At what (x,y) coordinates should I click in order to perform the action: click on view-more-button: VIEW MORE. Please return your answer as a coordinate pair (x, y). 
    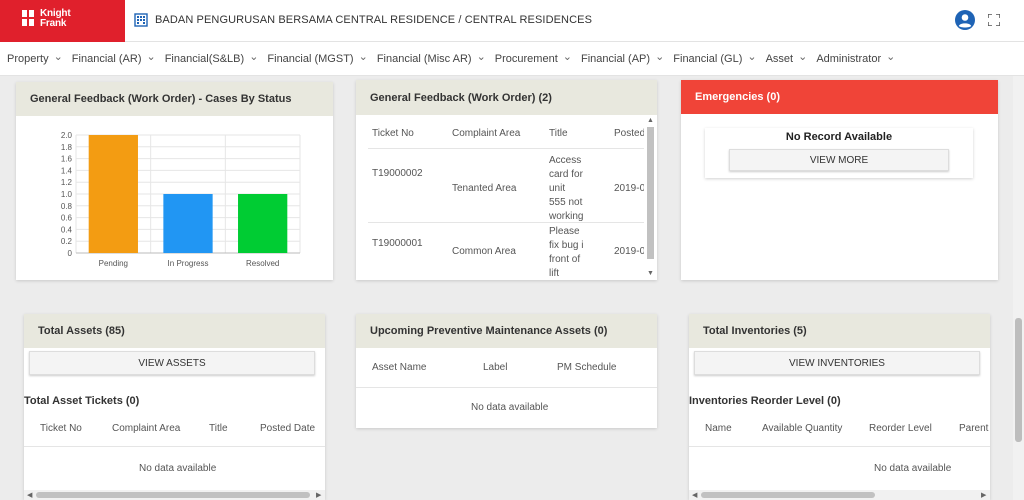
    Looking at the image, I should click on (839, 160).